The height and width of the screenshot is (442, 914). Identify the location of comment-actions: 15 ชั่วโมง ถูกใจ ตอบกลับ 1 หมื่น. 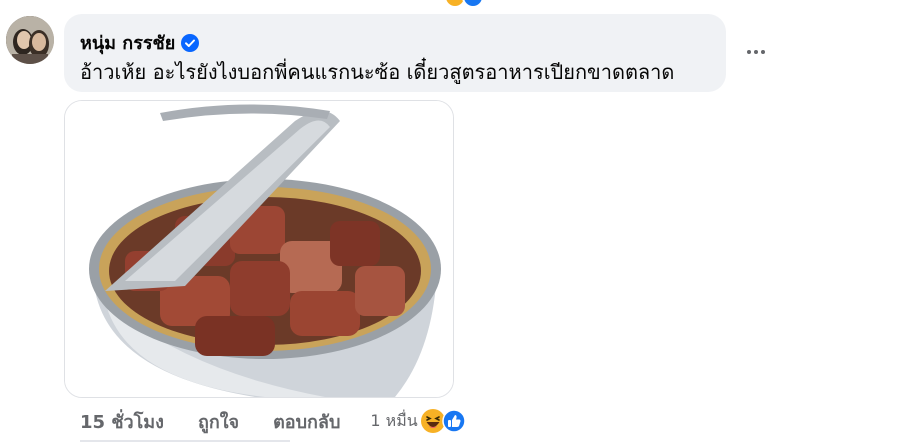
(279, 421).